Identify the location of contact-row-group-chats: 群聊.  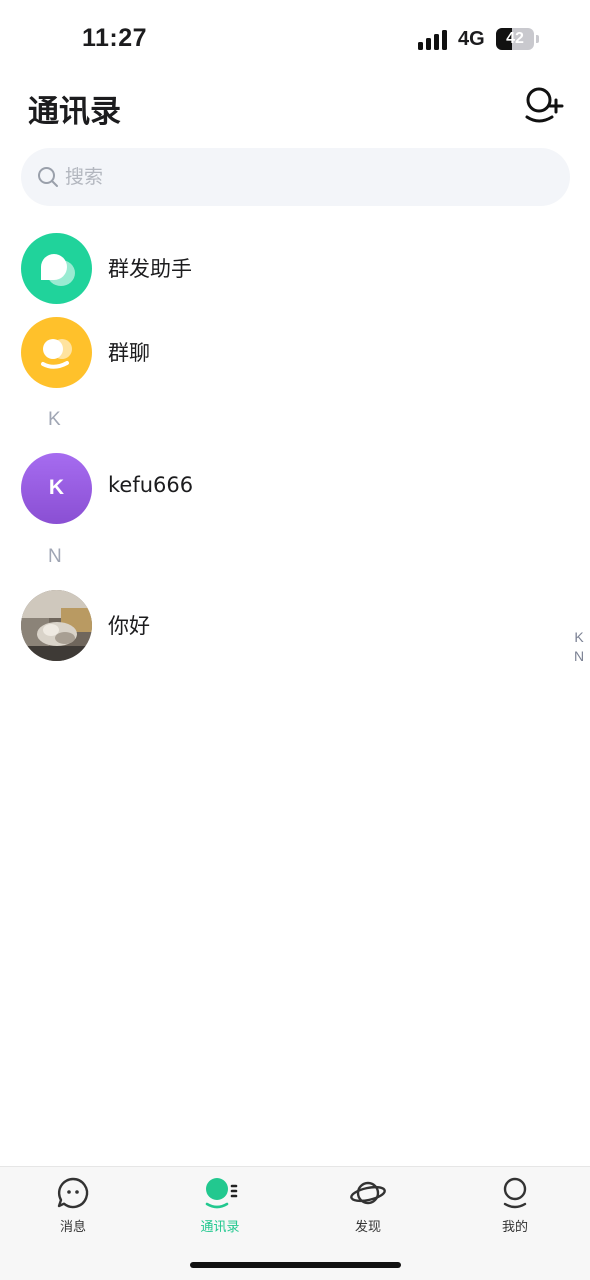
(280, 355).